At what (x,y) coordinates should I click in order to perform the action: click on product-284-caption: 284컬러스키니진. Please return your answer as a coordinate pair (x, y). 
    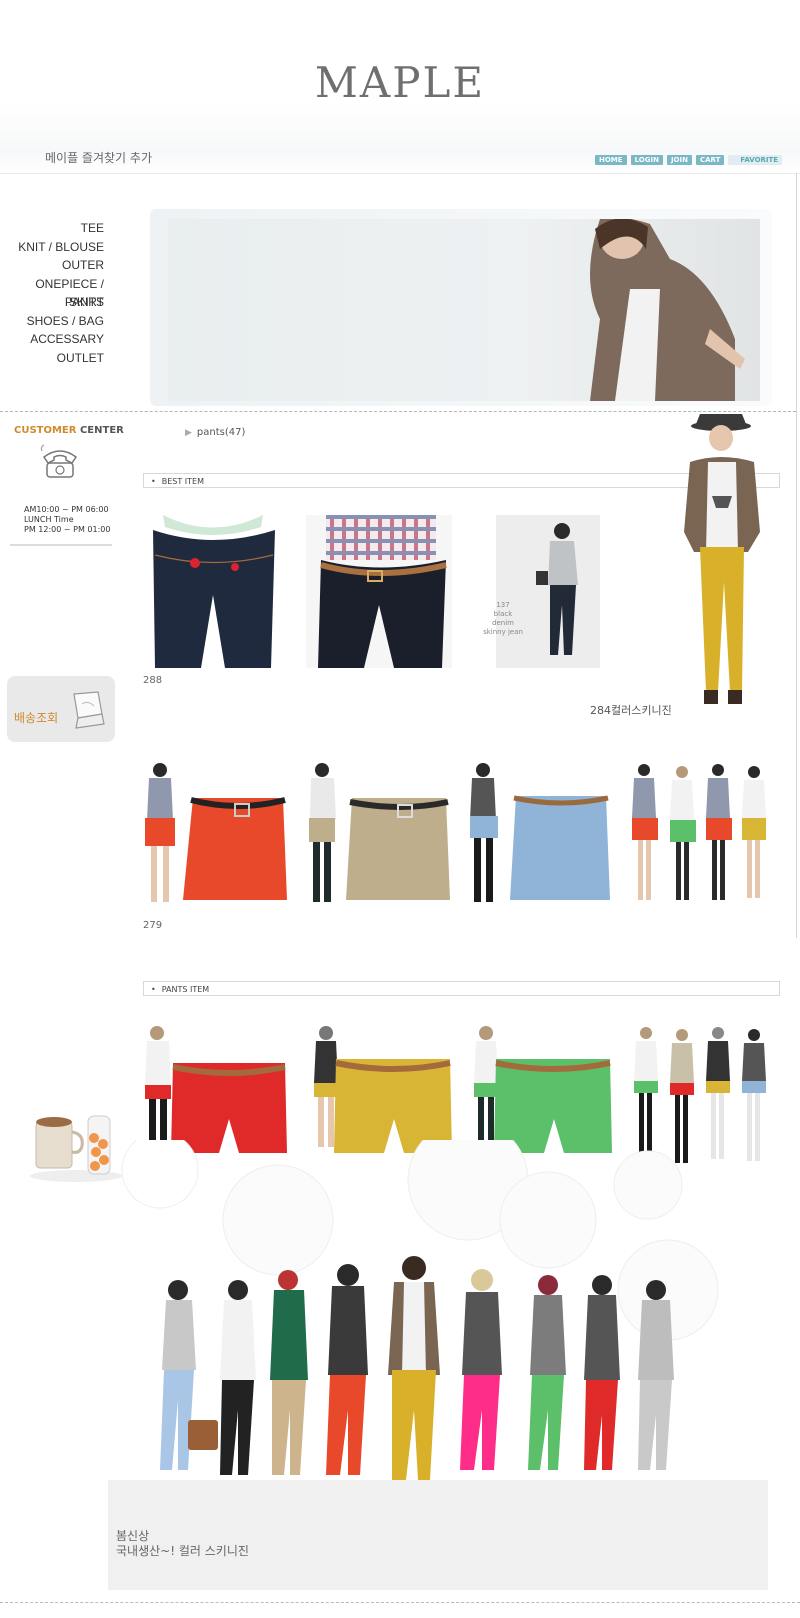
    Looking at the image, I should click on (631, 710).